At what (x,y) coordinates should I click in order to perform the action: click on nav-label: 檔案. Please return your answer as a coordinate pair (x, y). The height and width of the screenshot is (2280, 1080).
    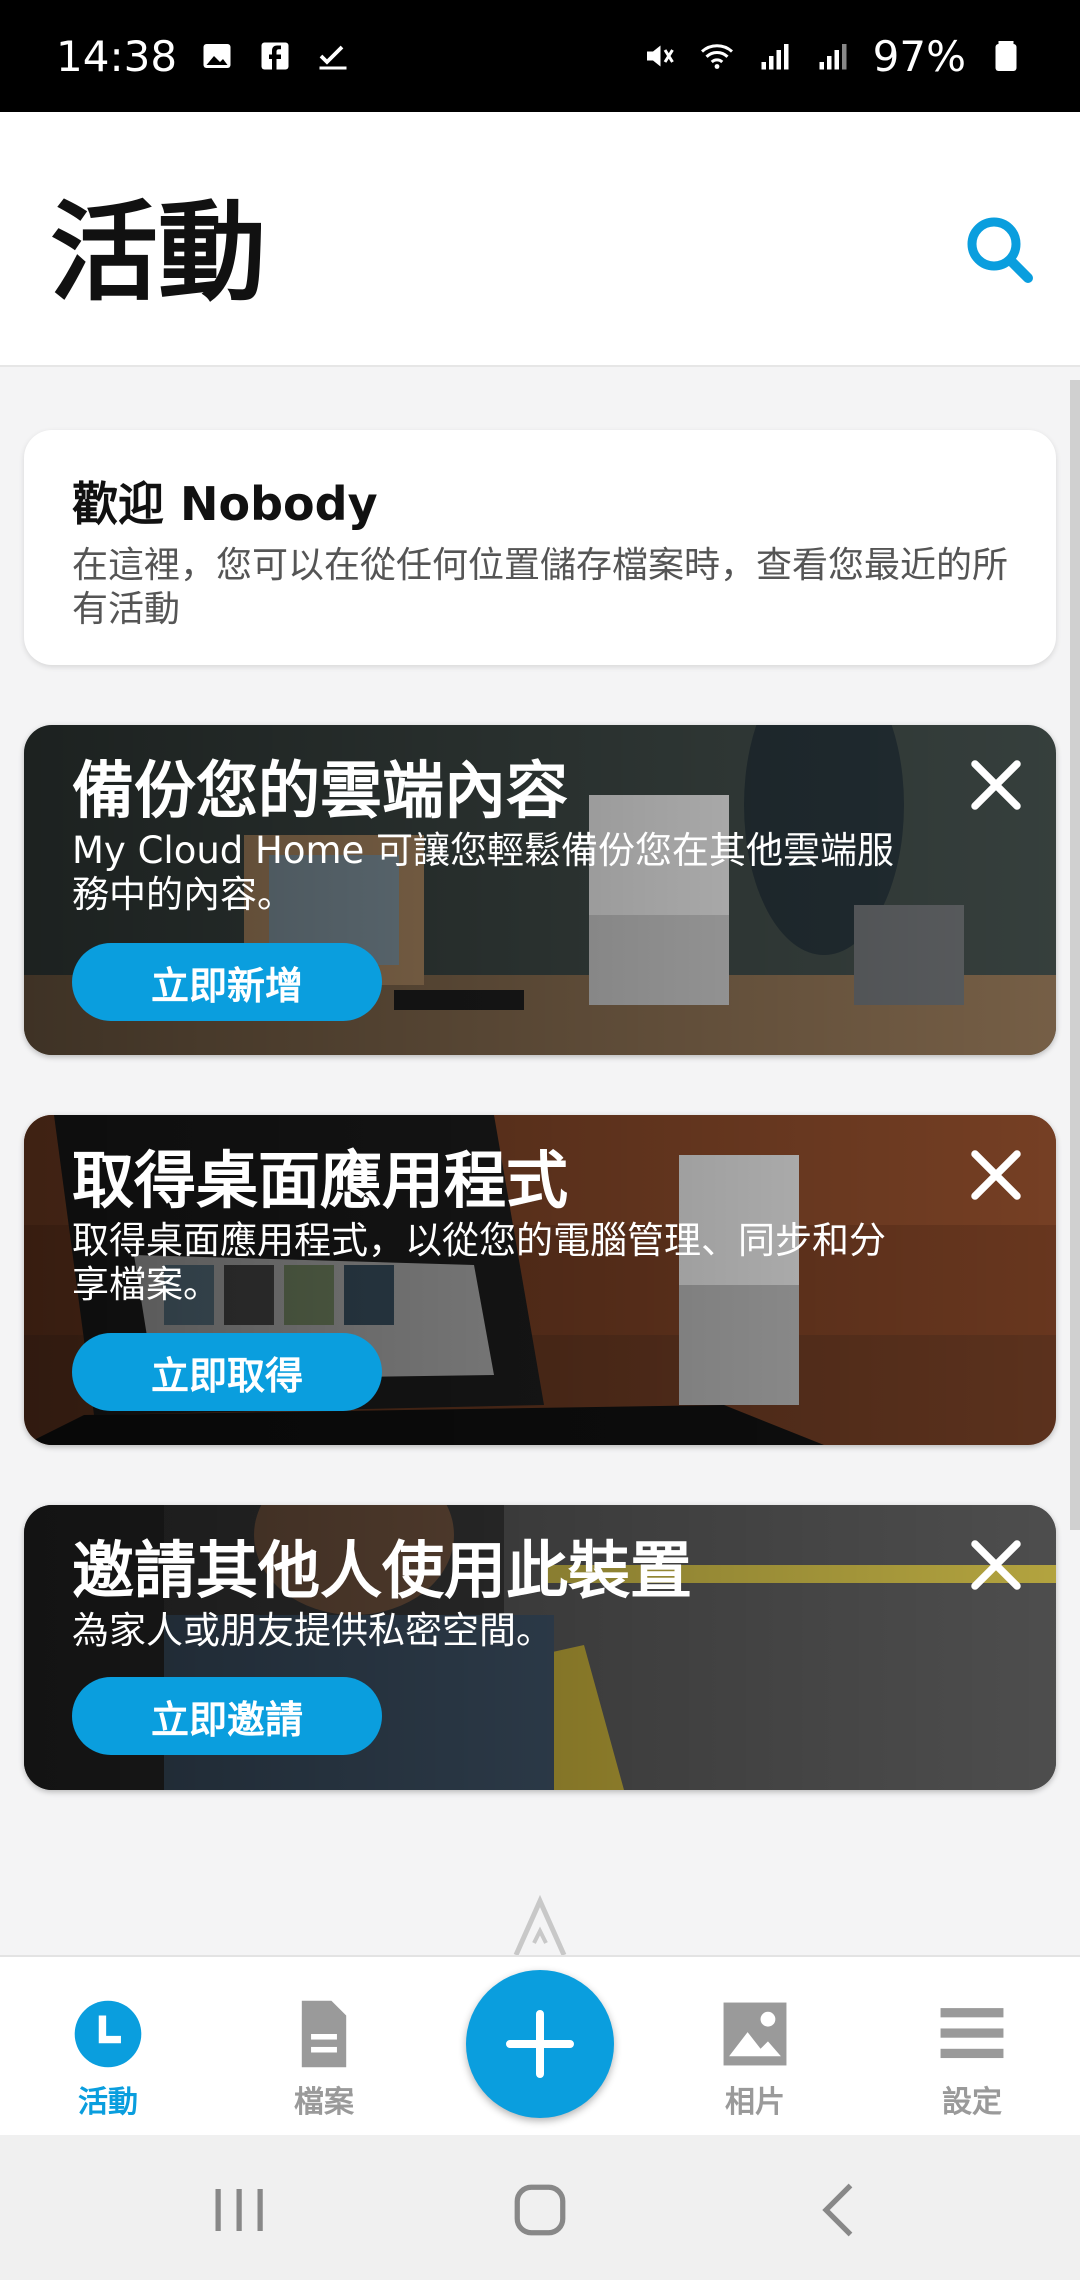
    Looking at the image, I should click on (324, 2102).